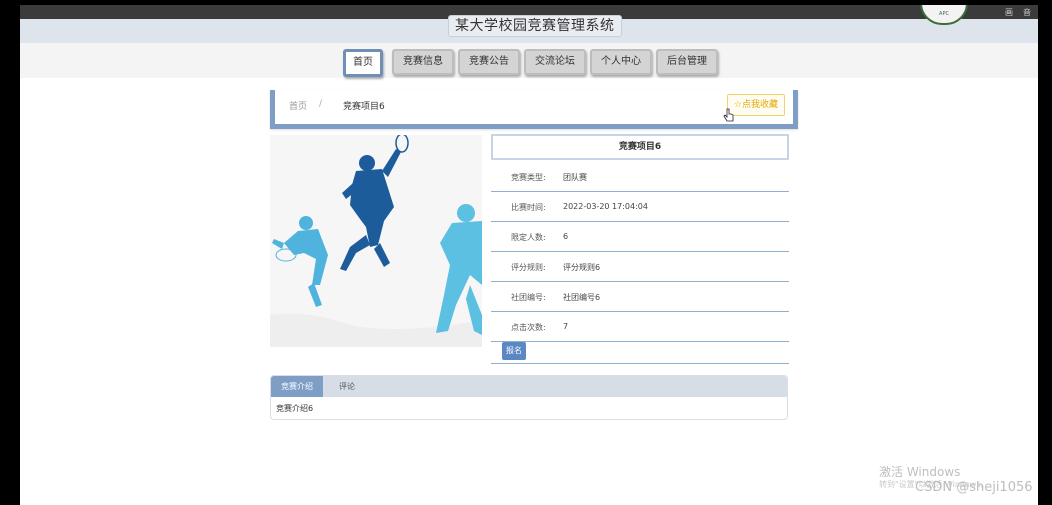  What do you see at coordinates (575, 177) in the screenshot?
I see `detail-value: 团队赛` at bounding box center [575, 177].